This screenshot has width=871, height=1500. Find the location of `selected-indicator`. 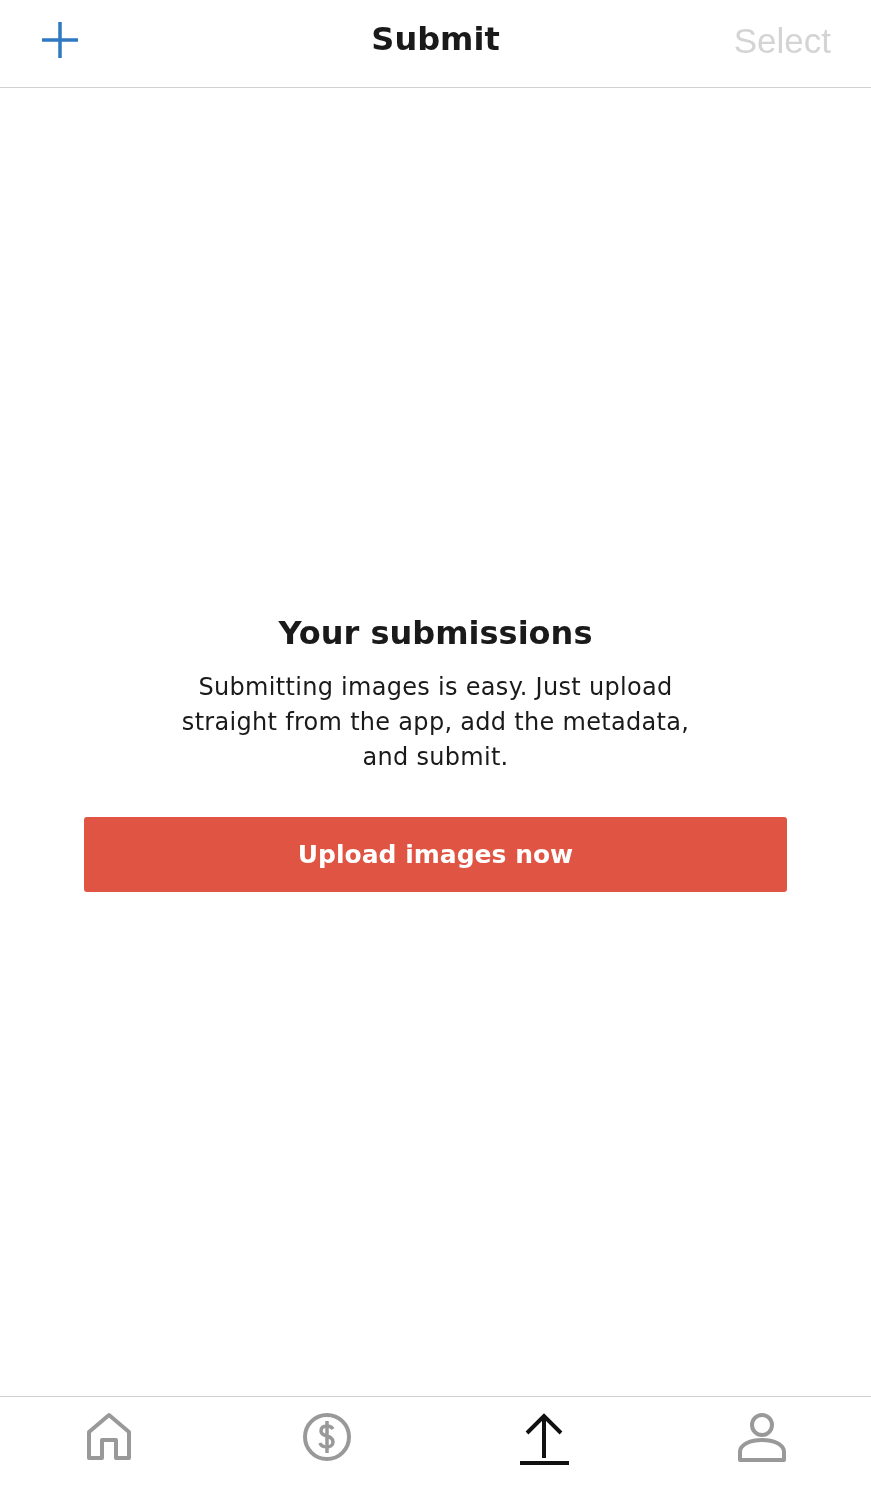

selected-indicator is located at coordinates (544, 1463).